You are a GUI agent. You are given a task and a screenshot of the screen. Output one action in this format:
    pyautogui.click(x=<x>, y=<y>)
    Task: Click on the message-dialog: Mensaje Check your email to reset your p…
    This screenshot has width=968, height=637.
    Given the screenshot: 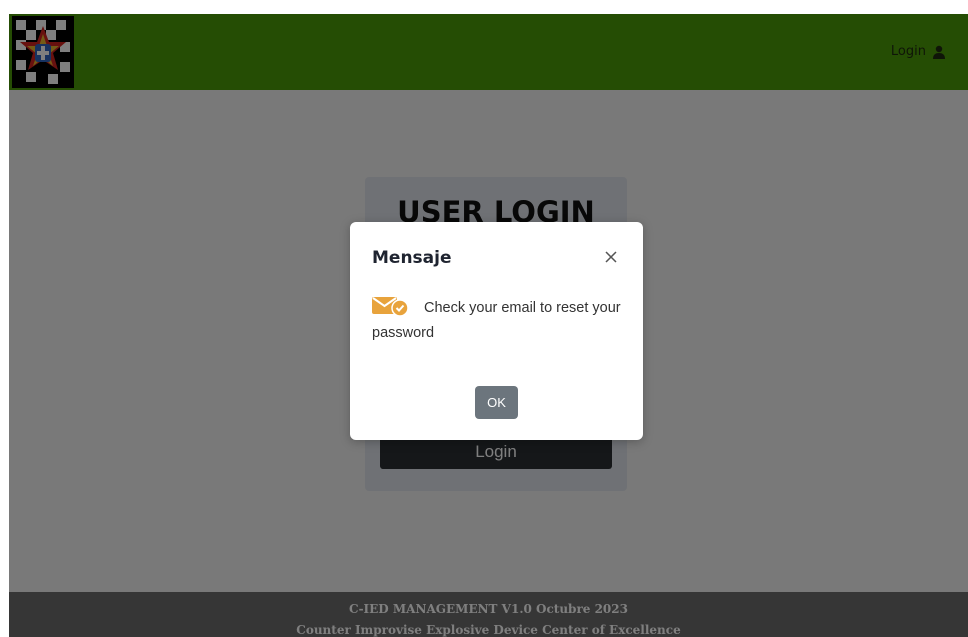 What is the action you would take?
    pyautogui.click(x=496, y=331)
    